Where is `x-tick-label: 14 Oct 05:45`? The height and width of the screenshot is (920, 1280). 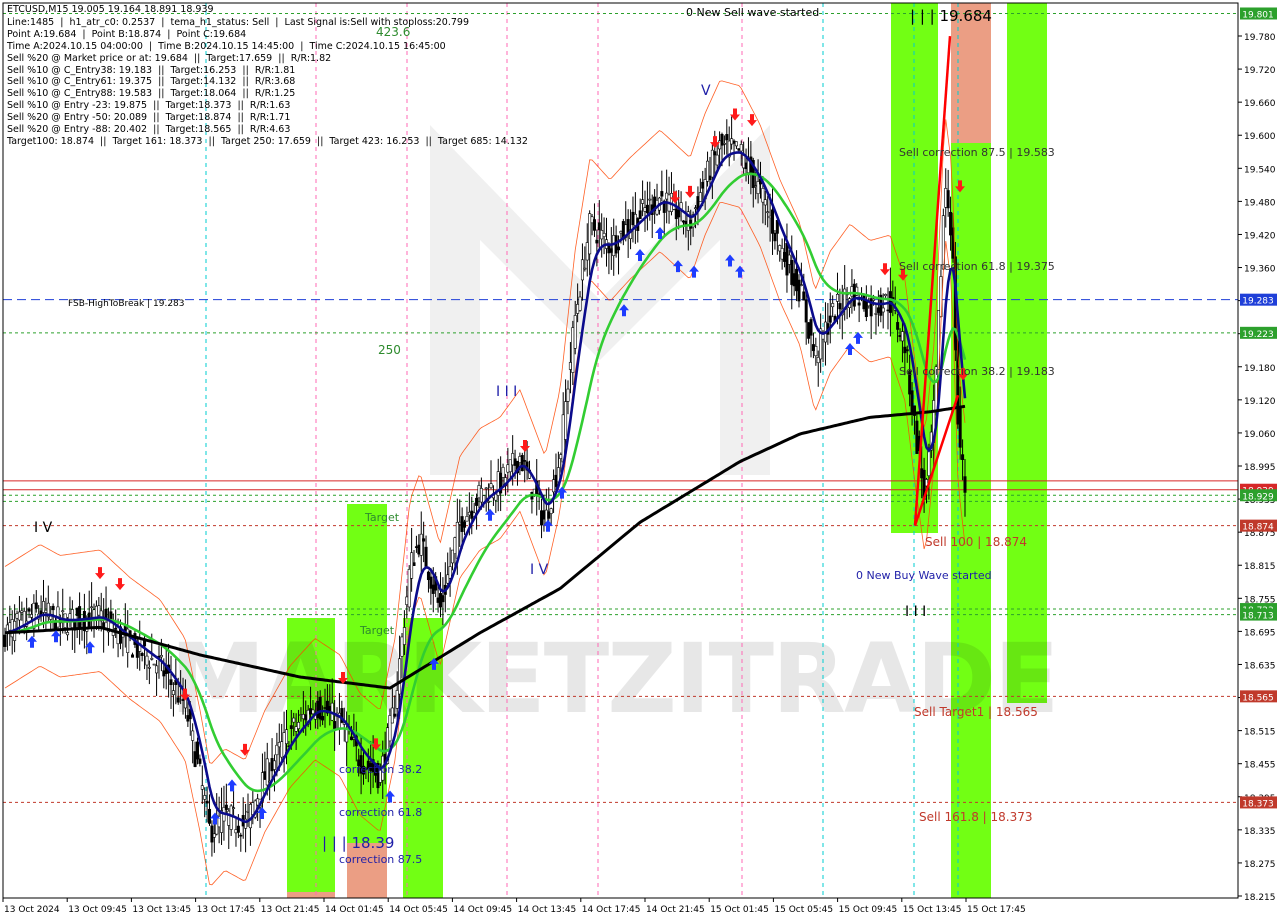 x-tick-label: 14 Oct 05:45 is located at coordinates (418, 910).